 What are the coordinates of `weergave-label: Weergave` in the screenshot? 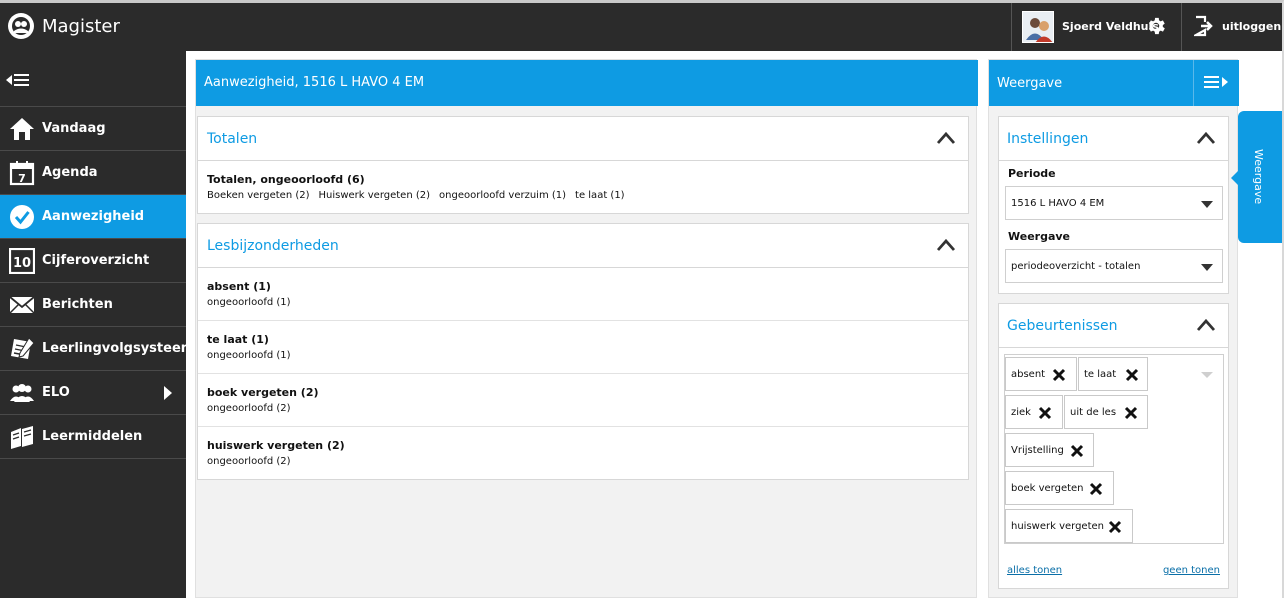 It's located at (1039, 236).